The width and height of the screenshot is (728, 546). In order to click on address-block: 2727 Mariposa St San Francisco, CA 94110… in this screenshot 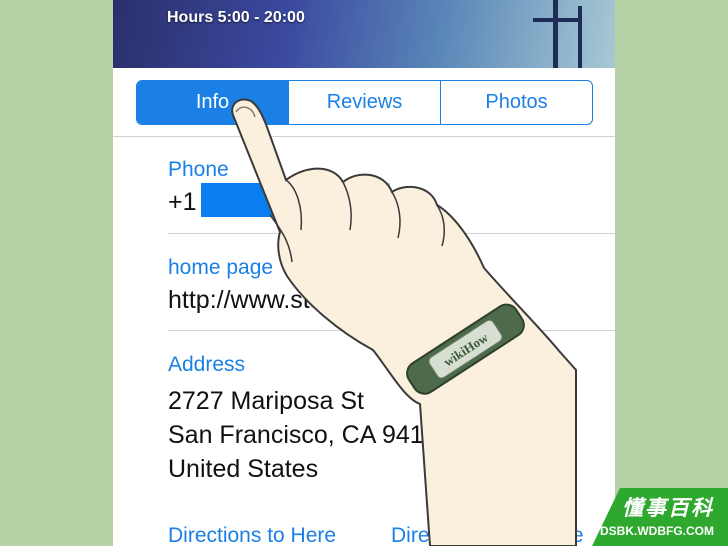, I will do `click(341, 435)`.